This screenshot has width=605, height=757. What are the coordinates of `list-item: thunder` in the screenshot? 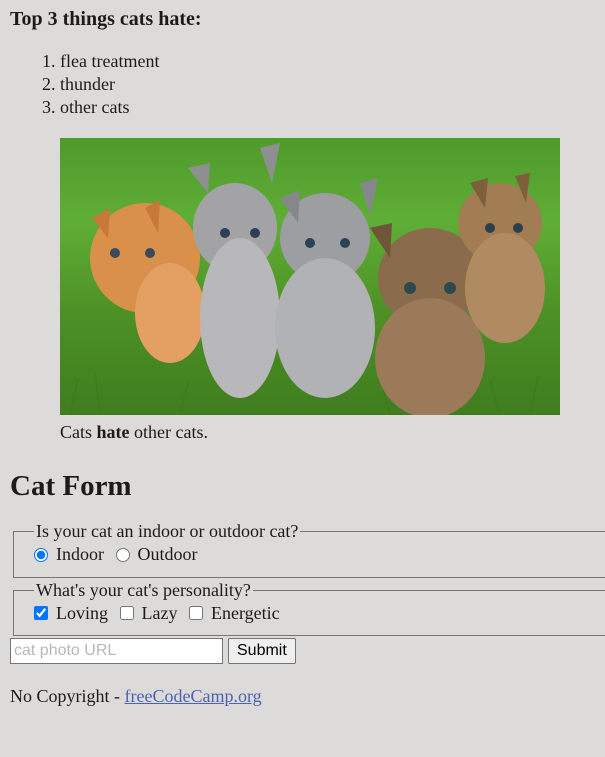 It's located at (332, 84).